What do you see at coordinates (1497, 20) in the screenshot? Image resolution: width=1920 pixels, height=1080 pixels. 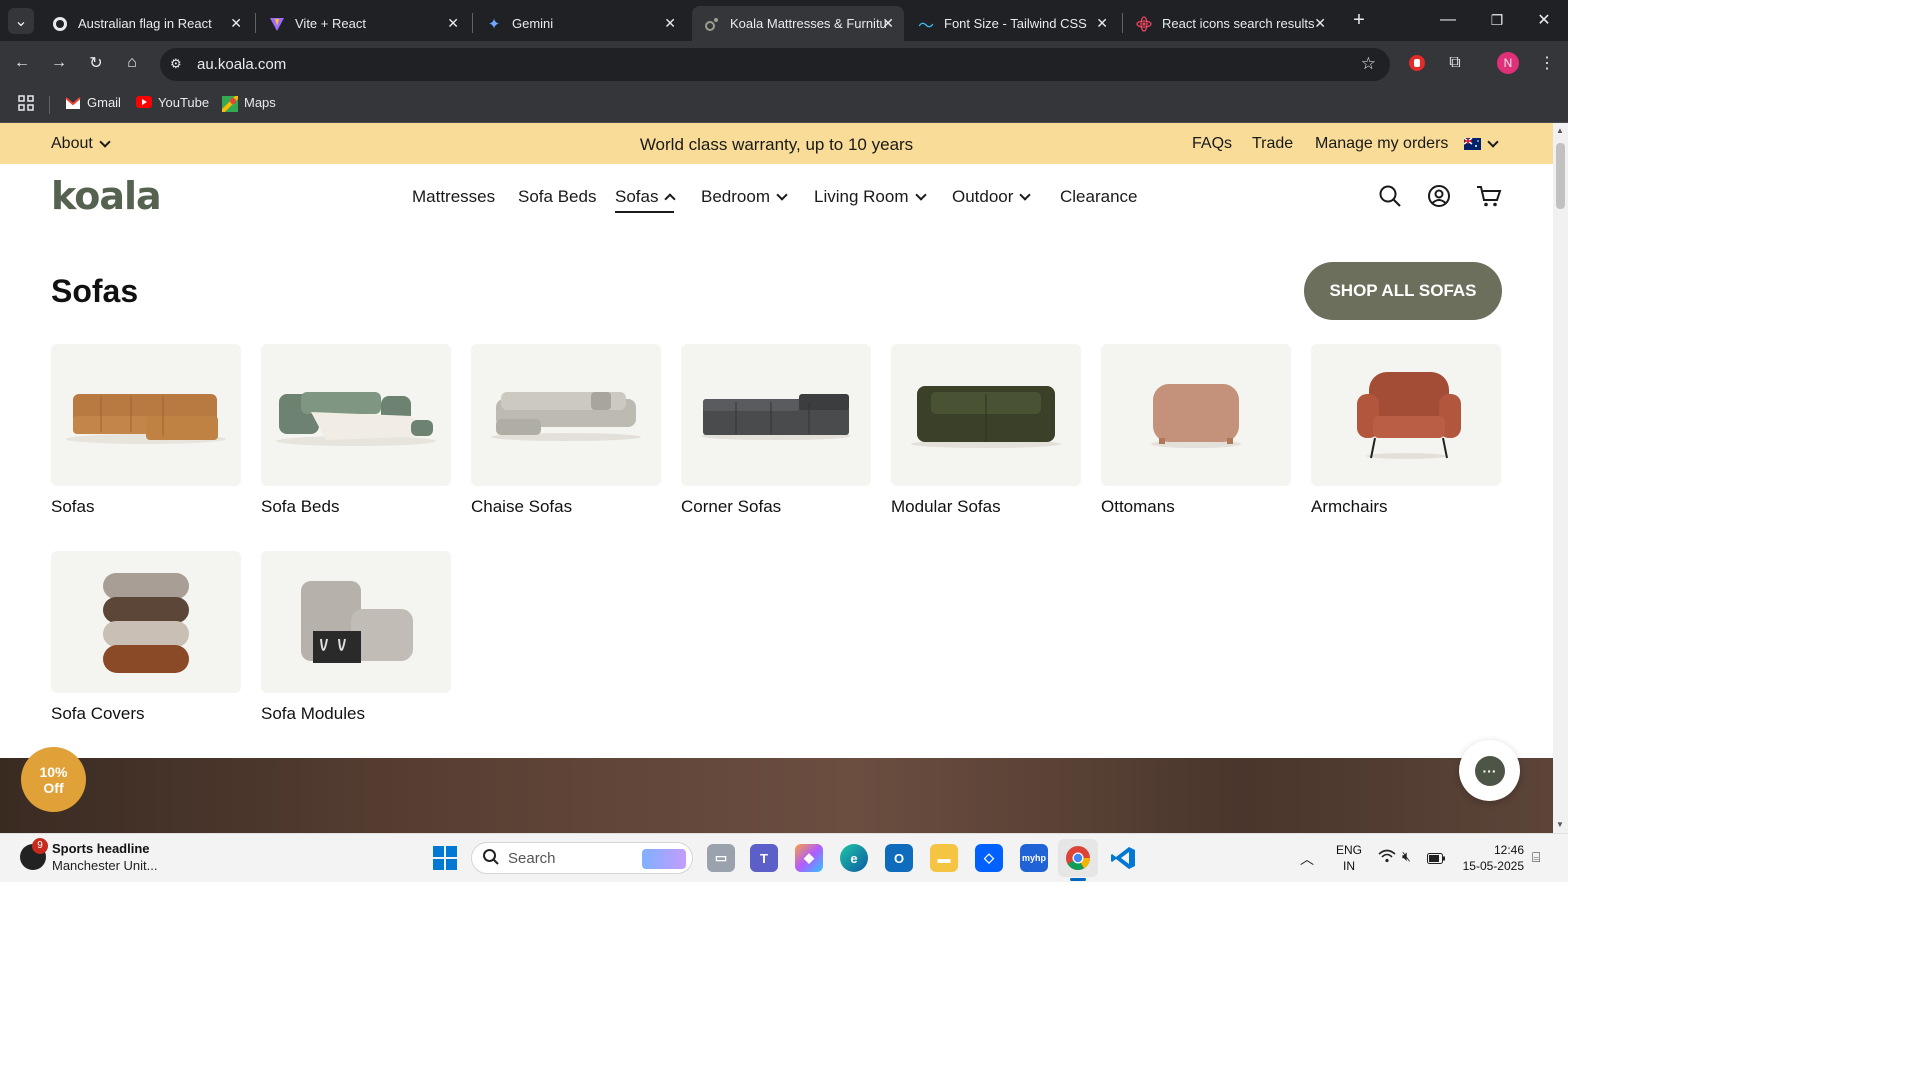 I see `restore-icon: ❐` at bounding box center [1497, 20].